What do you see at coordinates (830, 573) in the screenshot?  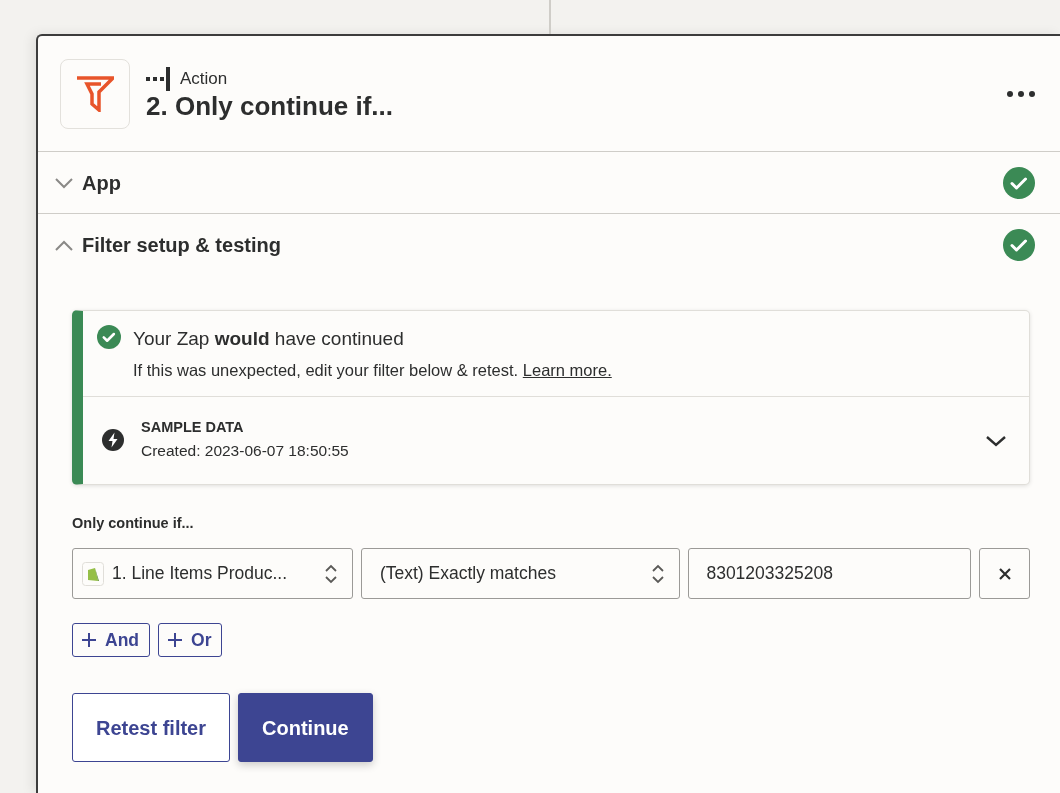 I see `value-field: 8301203325208` at bounding box center [830, 573].